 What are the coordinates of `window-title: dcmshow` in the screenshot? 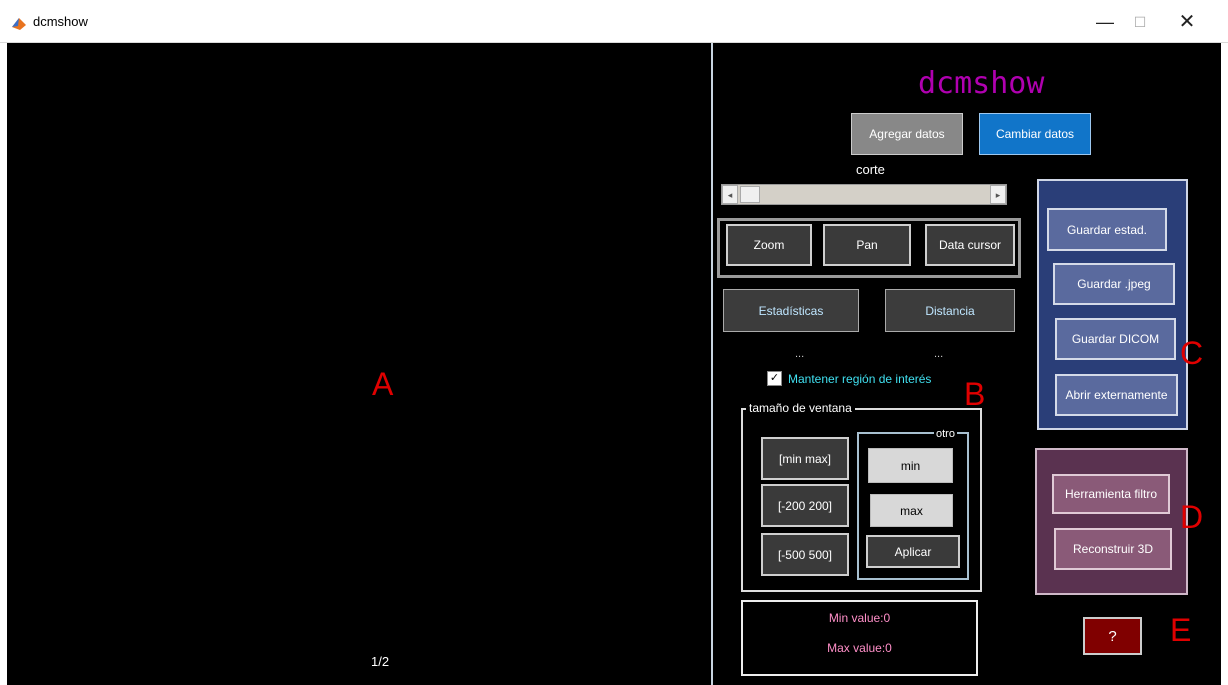 It's located at (60, 21).